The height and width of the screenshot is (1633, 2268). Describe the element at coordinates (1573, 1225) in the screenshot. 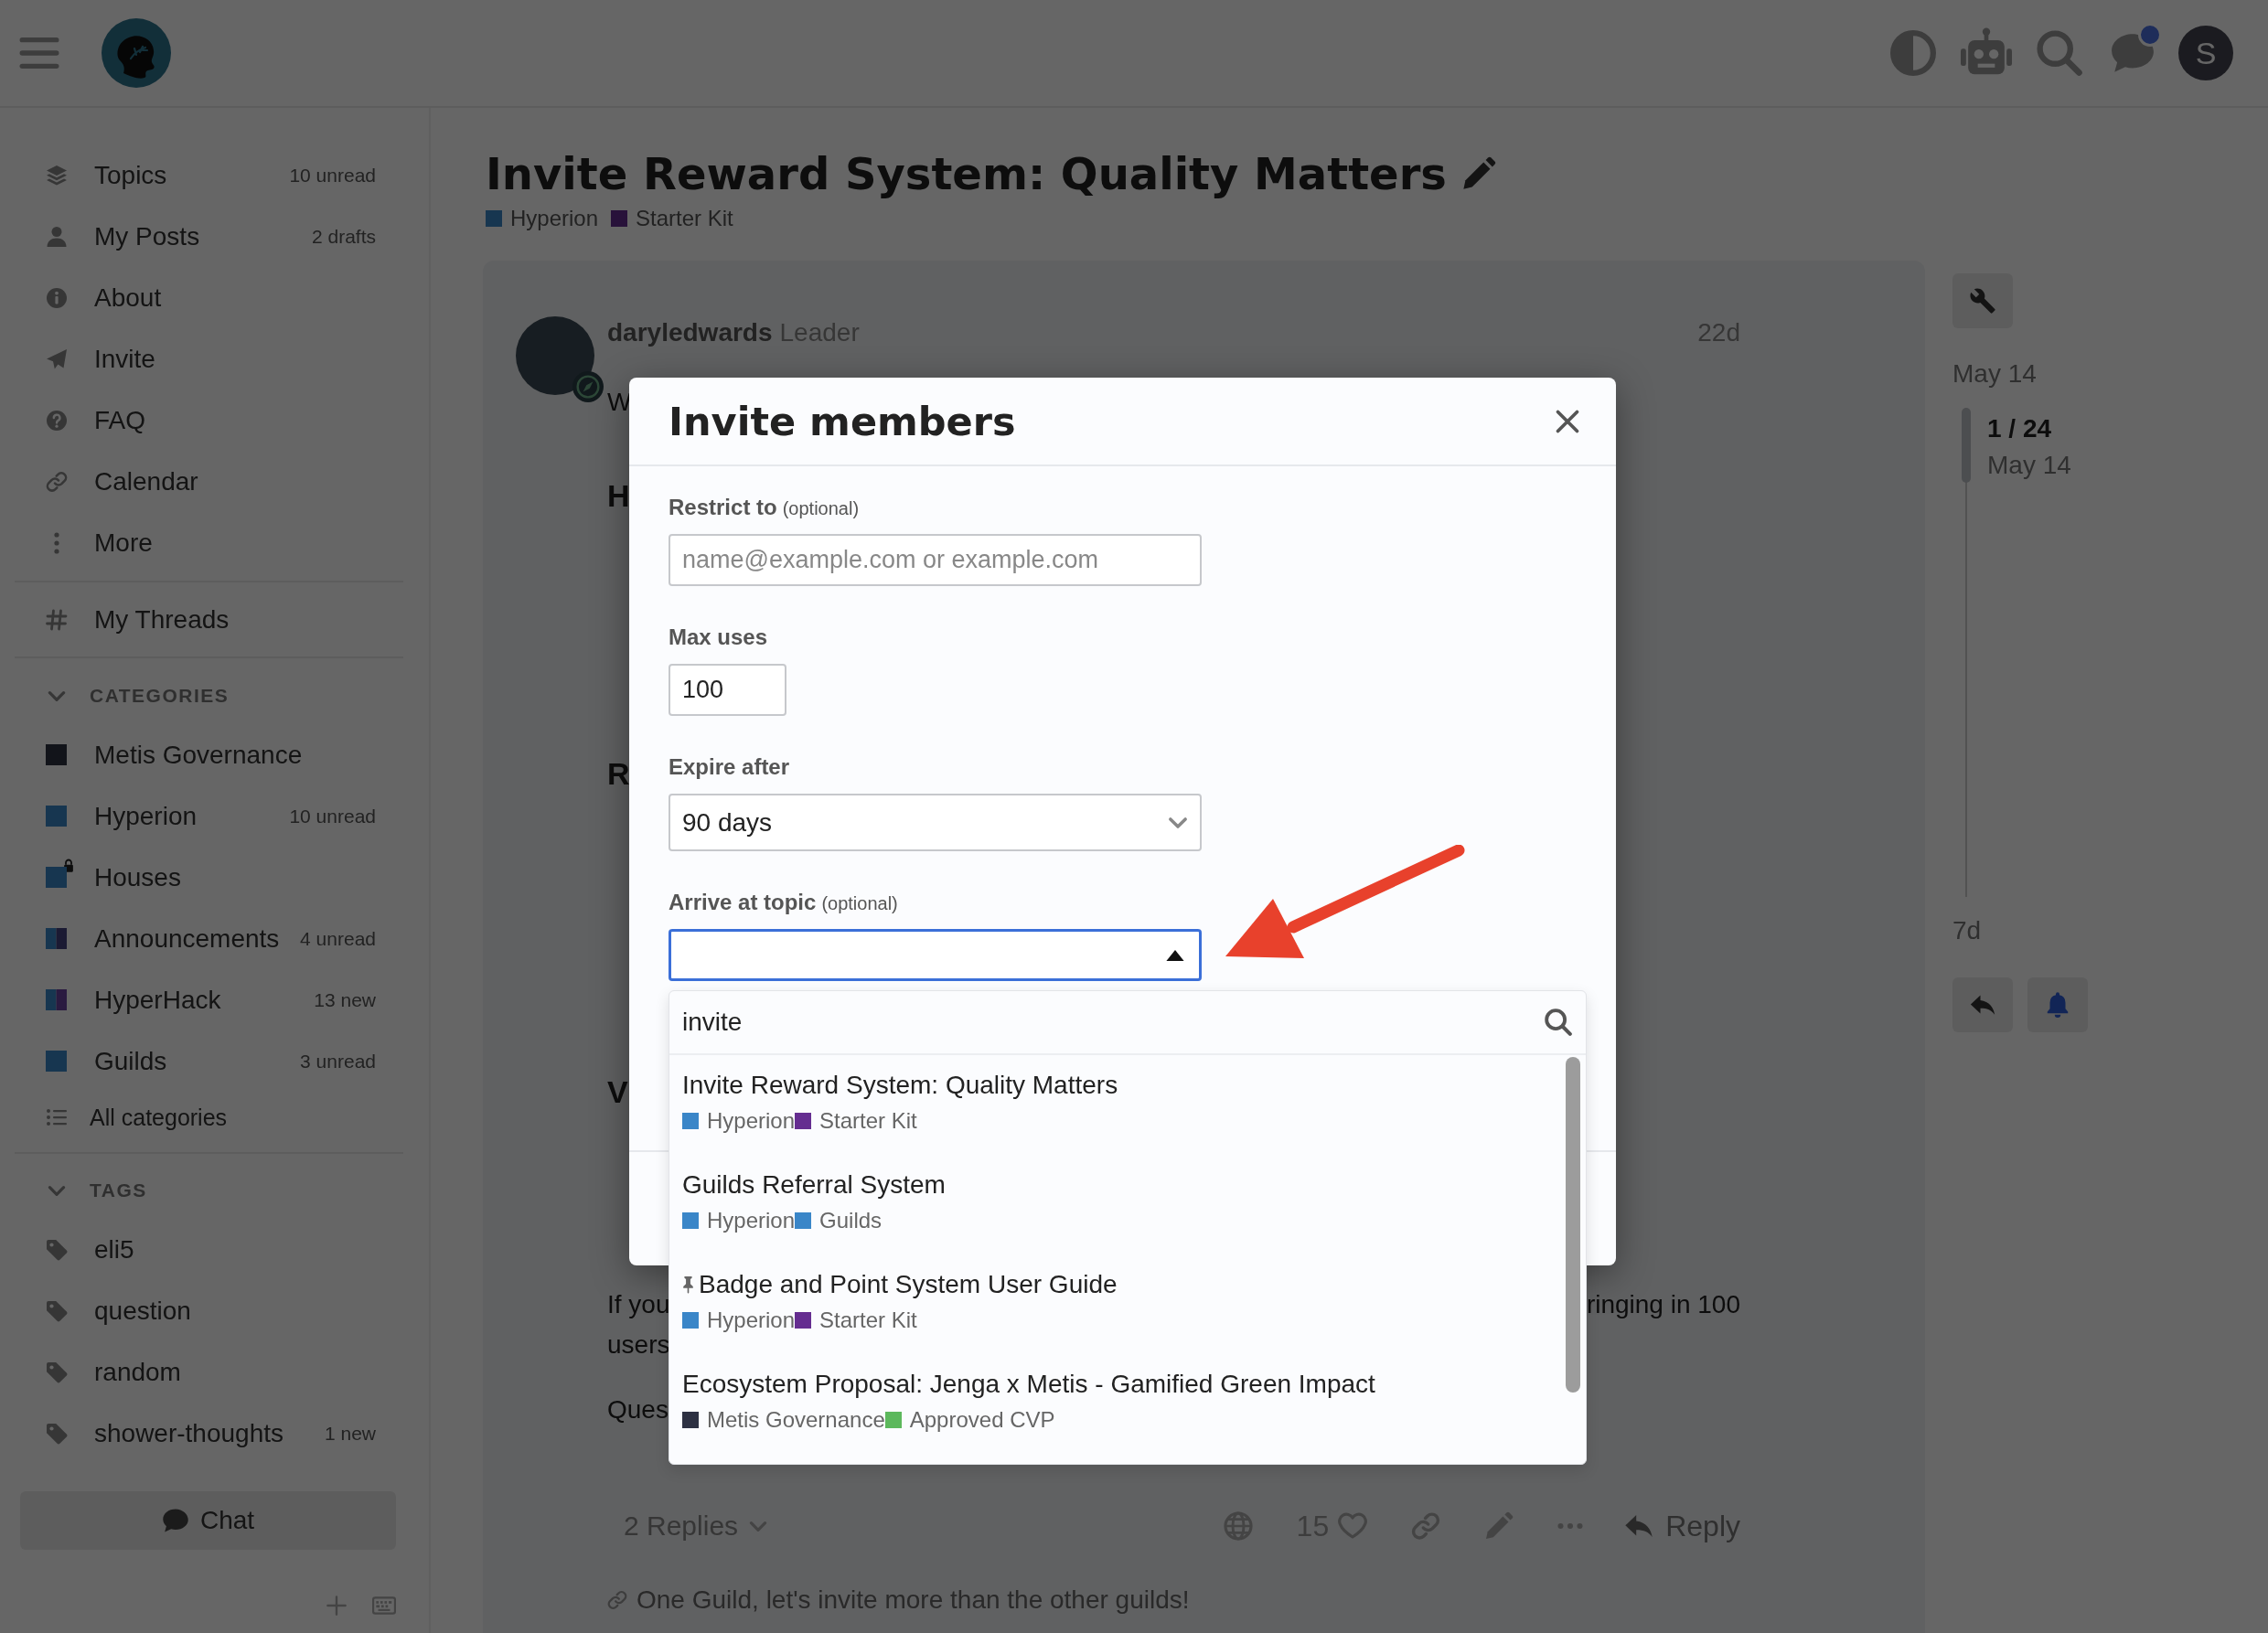

I see `scrollbar` at that location.